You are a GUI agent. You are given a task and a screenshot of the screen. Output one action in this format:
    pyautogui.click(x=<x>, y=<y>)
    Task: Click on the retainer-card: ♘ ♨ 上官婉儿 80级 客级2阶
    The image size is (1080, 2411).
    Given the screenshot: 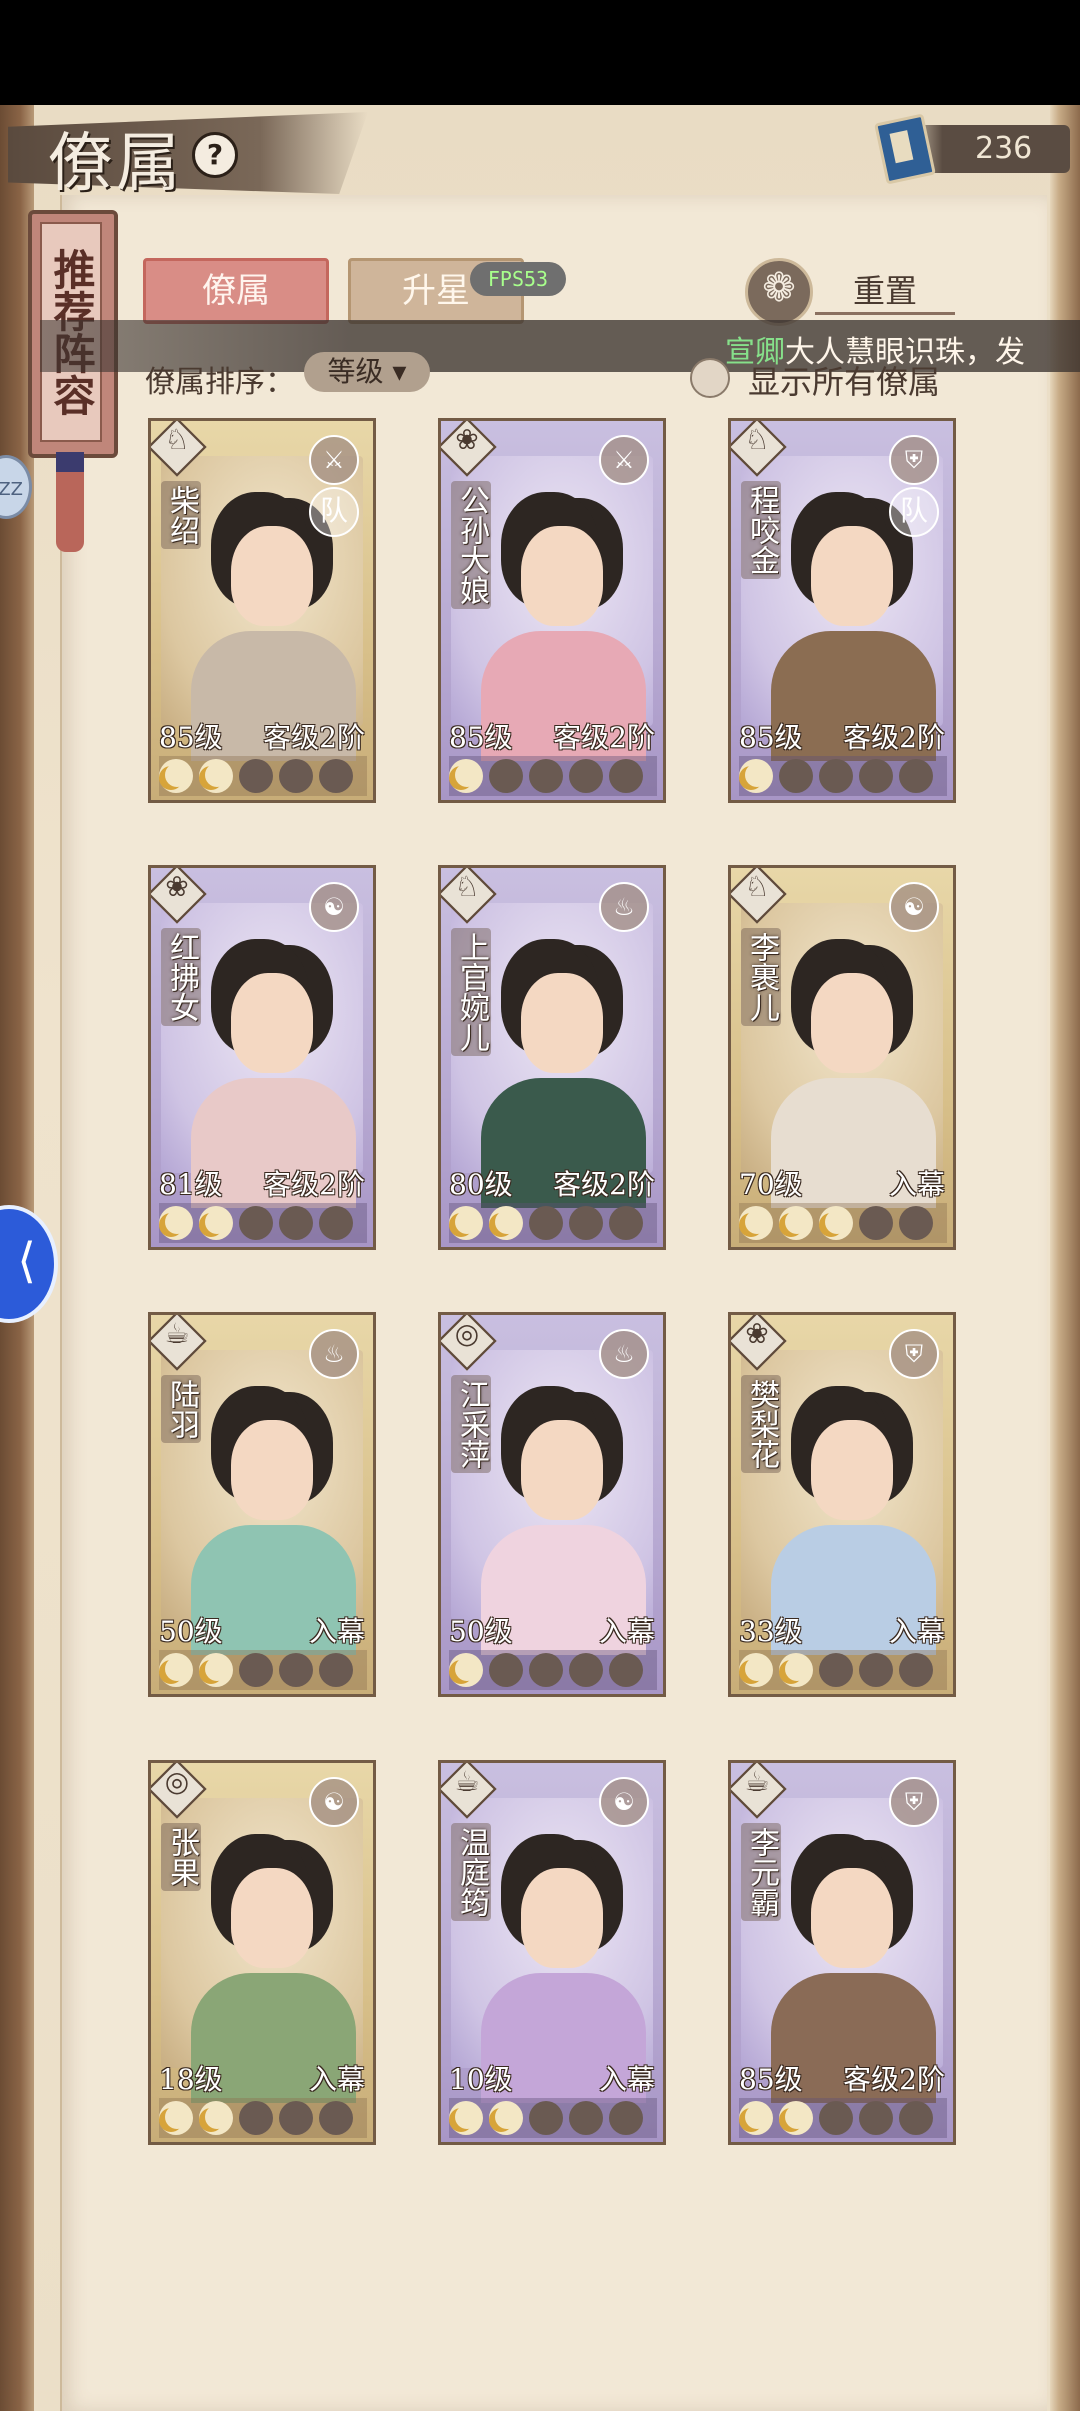 What is the action you would take?
    pyautogui.click(x=552, y=1057)
    